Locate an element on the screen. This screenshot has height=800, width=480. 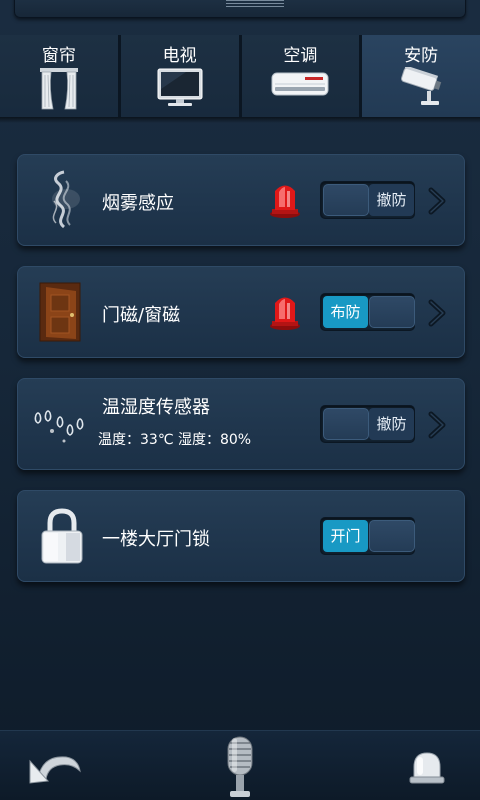
device-name: 烟雾感应 is located at coordinates (138, 203).